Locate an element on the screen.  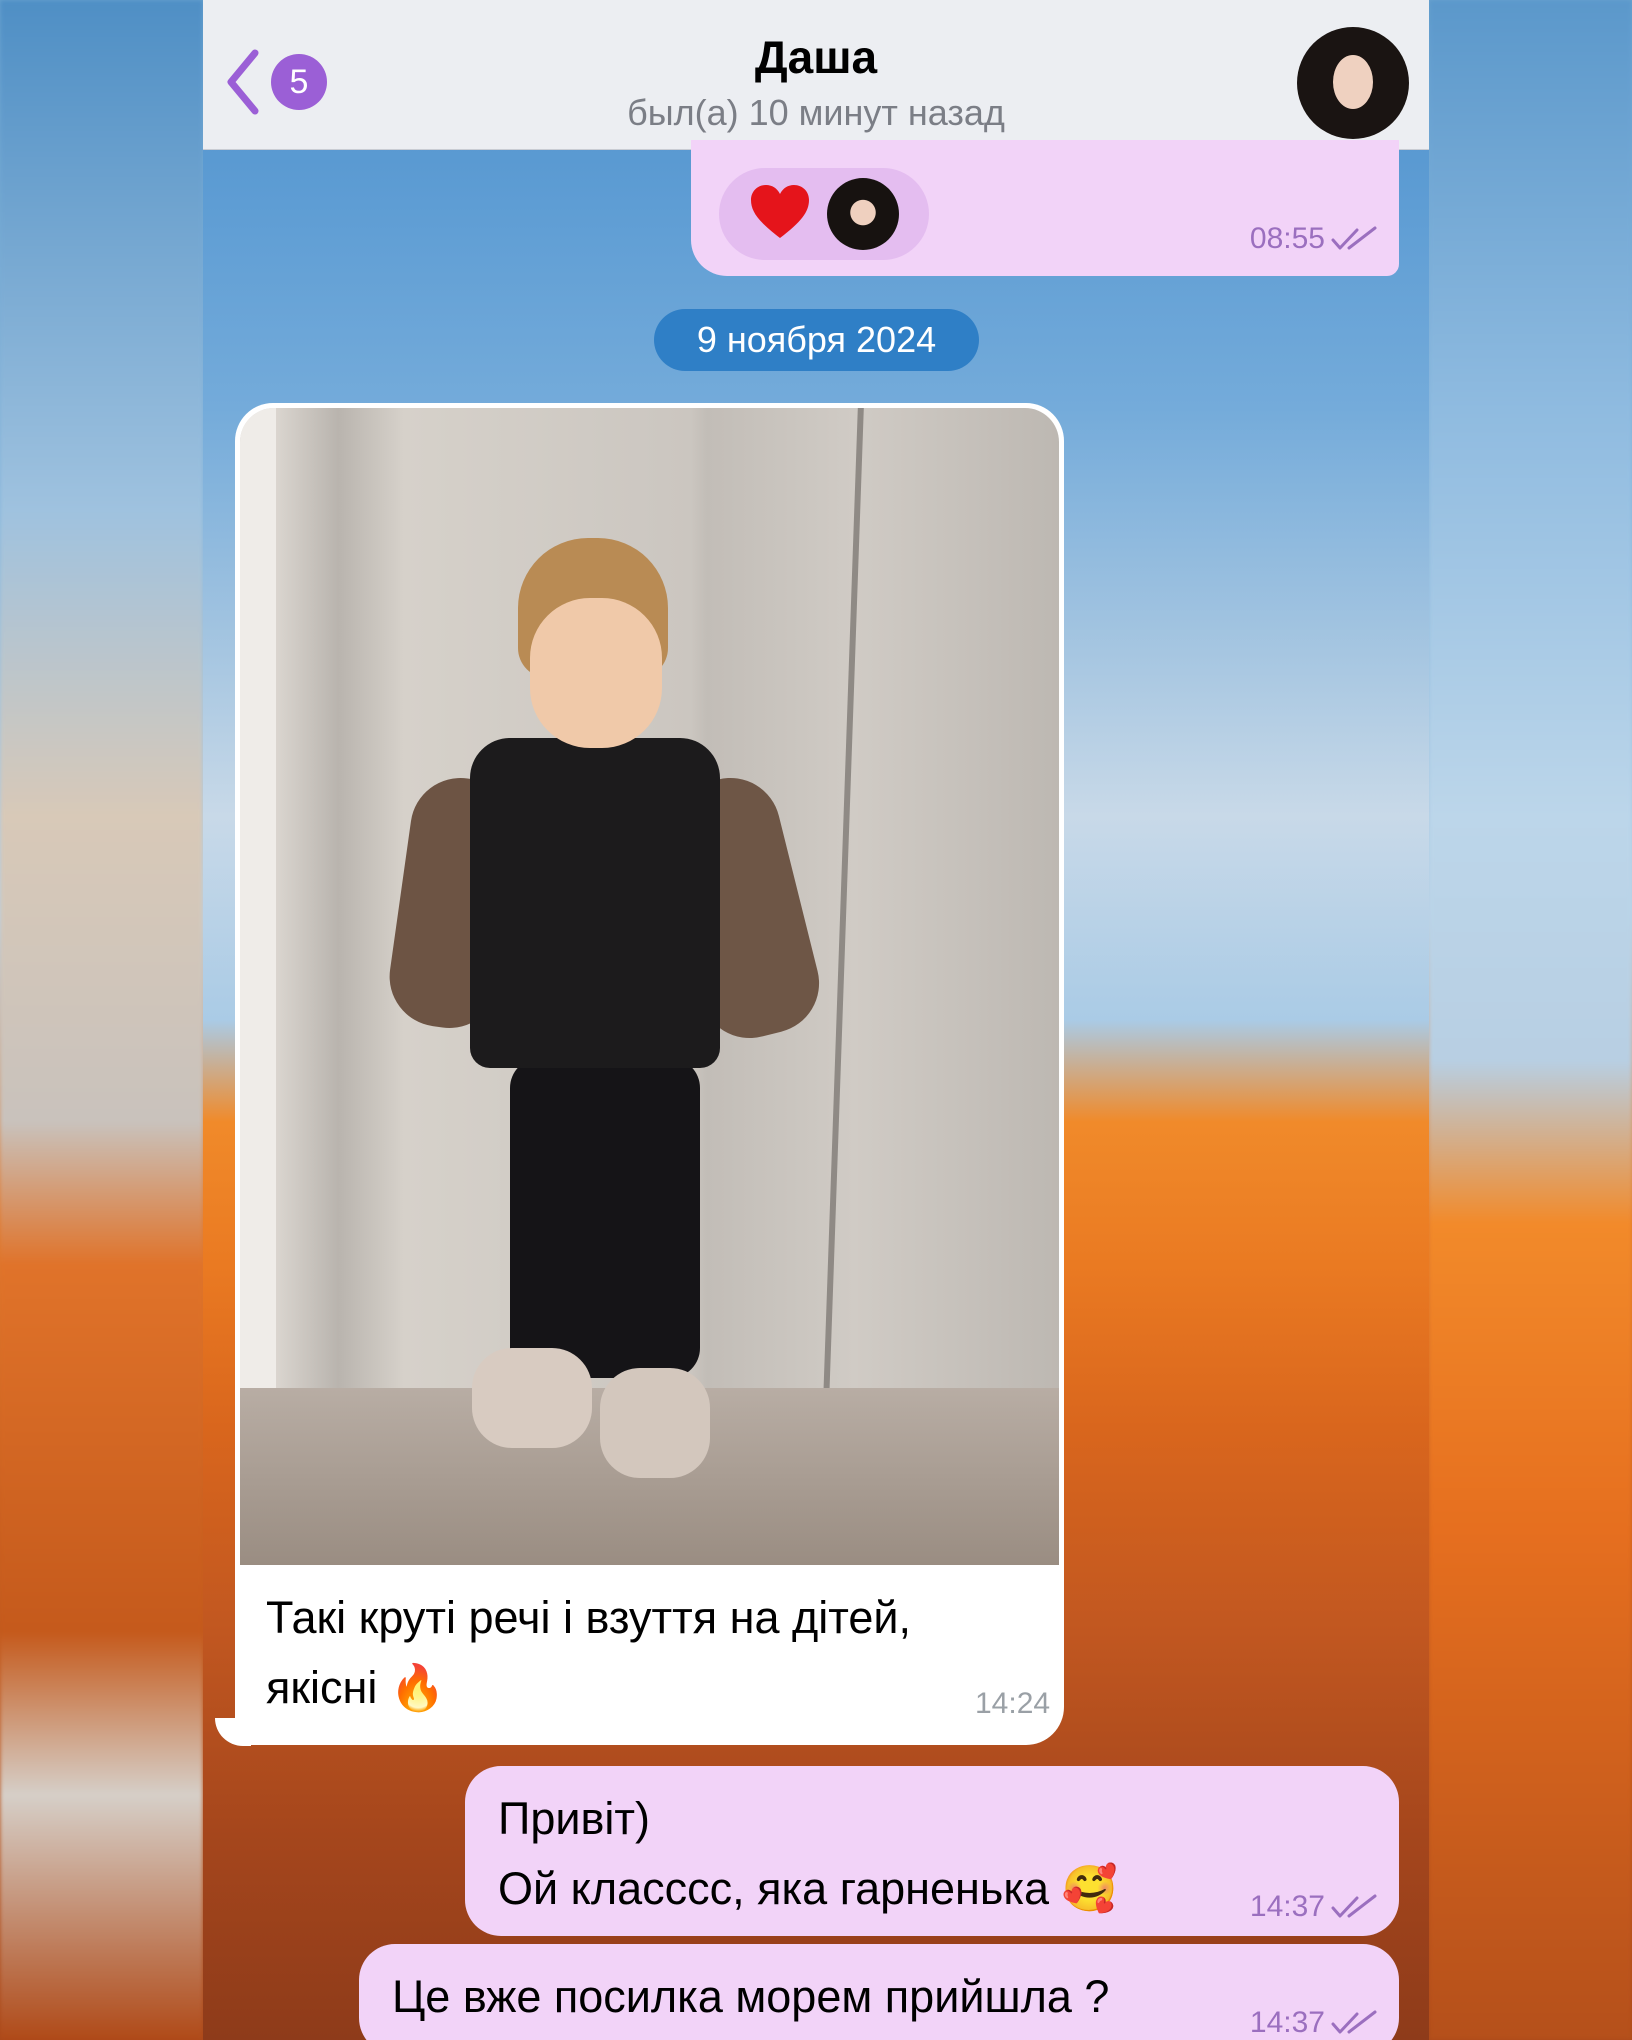
photo-shoe-right is located at coordinates (655, 1423).